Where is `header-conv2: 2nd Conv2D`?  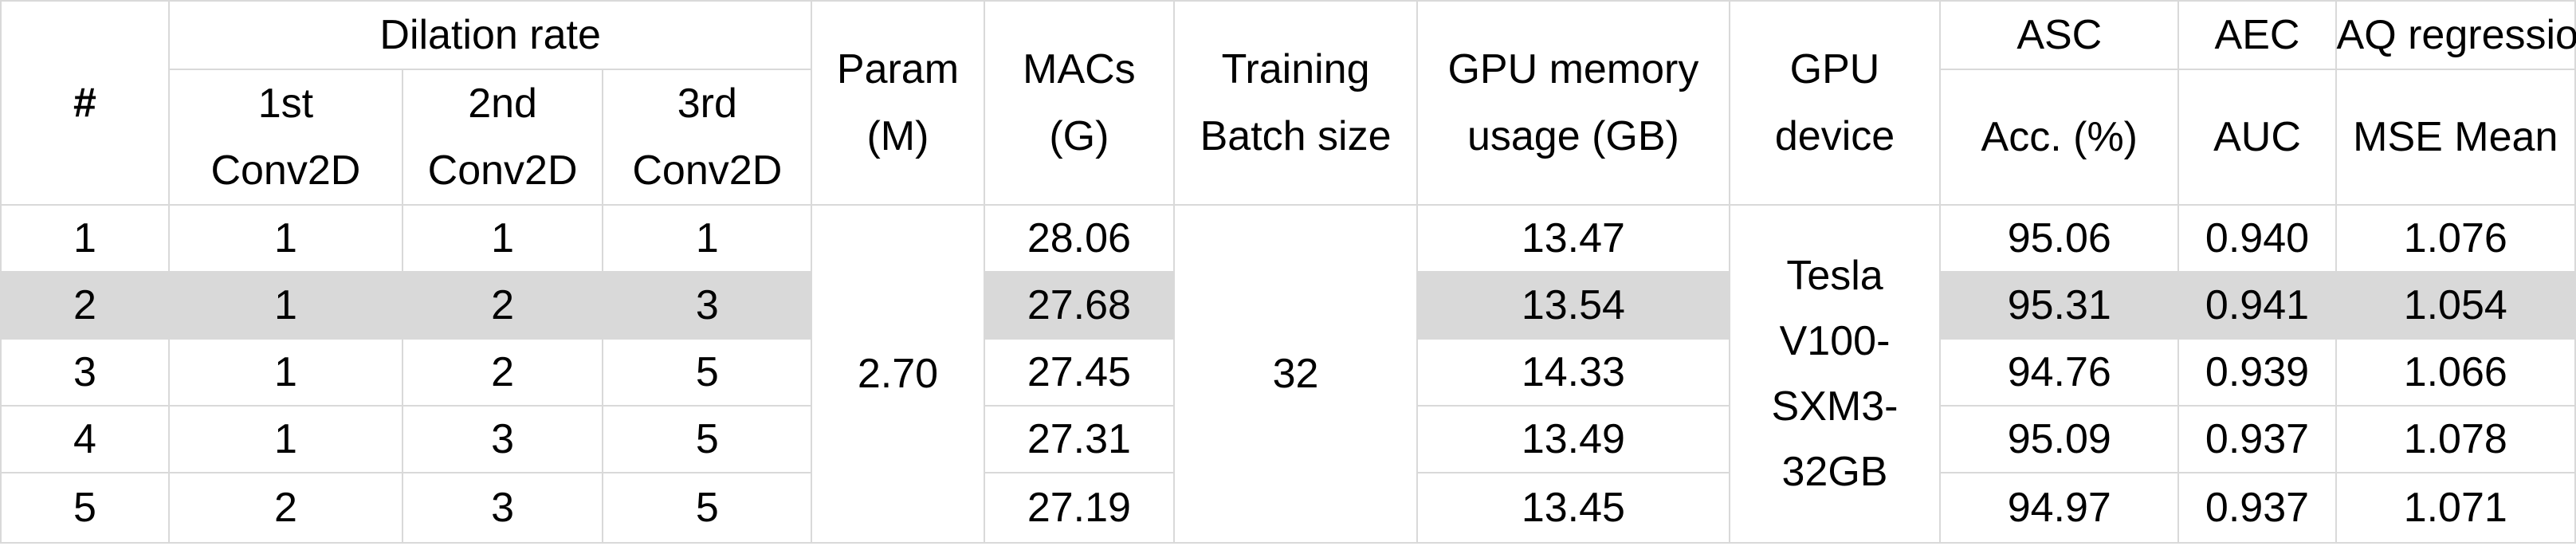 header-conv2: 2nd Conv2D is located at coordinates (502, 137).